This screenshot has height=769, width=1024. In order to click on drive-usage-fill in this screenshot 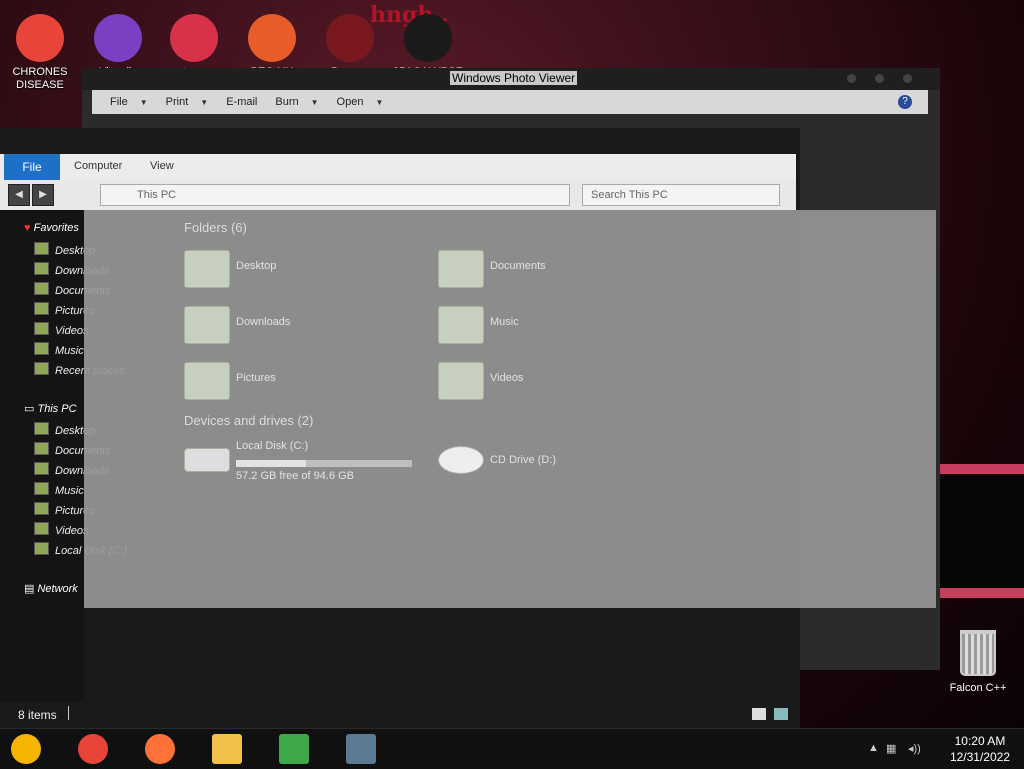, I will do `click(271, 463)`.